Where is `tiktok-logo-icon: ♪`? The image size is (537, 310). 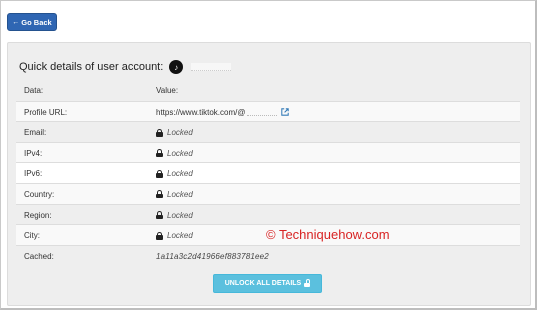
tiktok-logo-icon: ♪ is located at coordinates (176, 67).